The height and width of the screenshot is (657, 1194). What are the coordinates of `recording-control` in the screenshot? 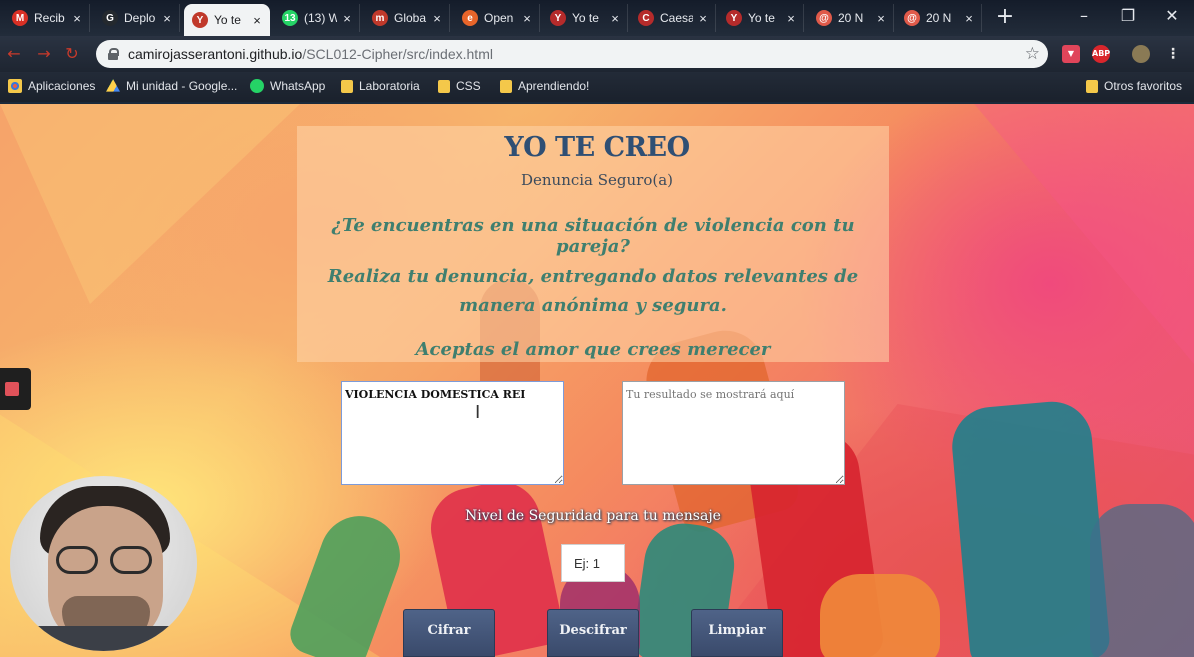 It's located at (15, 389).